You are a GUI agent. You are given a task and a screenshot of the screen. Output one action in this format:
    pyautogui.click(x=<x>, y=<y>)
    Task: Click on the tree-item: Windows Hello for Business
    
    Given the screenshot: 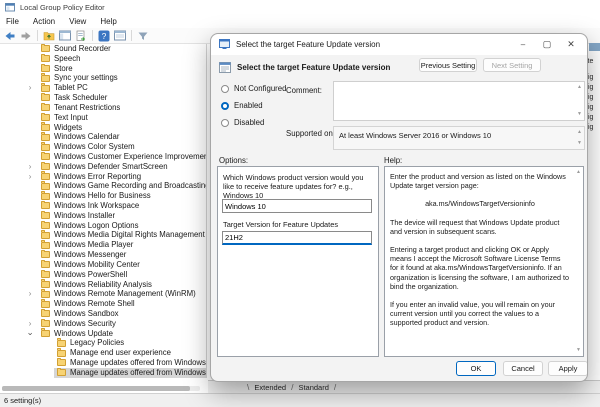 What is the action you would take?
    pyautogui.click(x=103, y=196)
    